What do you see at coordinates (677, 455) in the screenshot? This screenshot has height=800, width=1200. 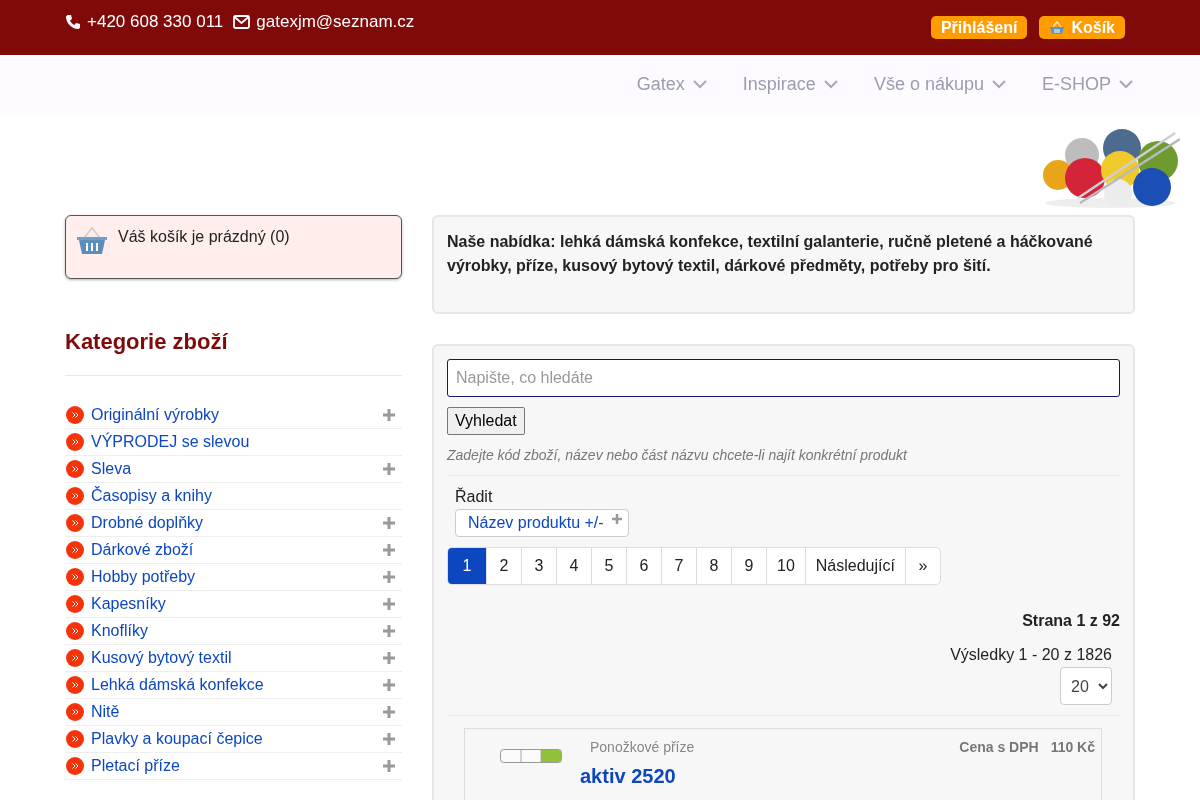 I see `search-hint: Zadejte kód zboží, název nebo část názvu chcete-li najít konkrétní produkt` at bounding box center [677, 455].